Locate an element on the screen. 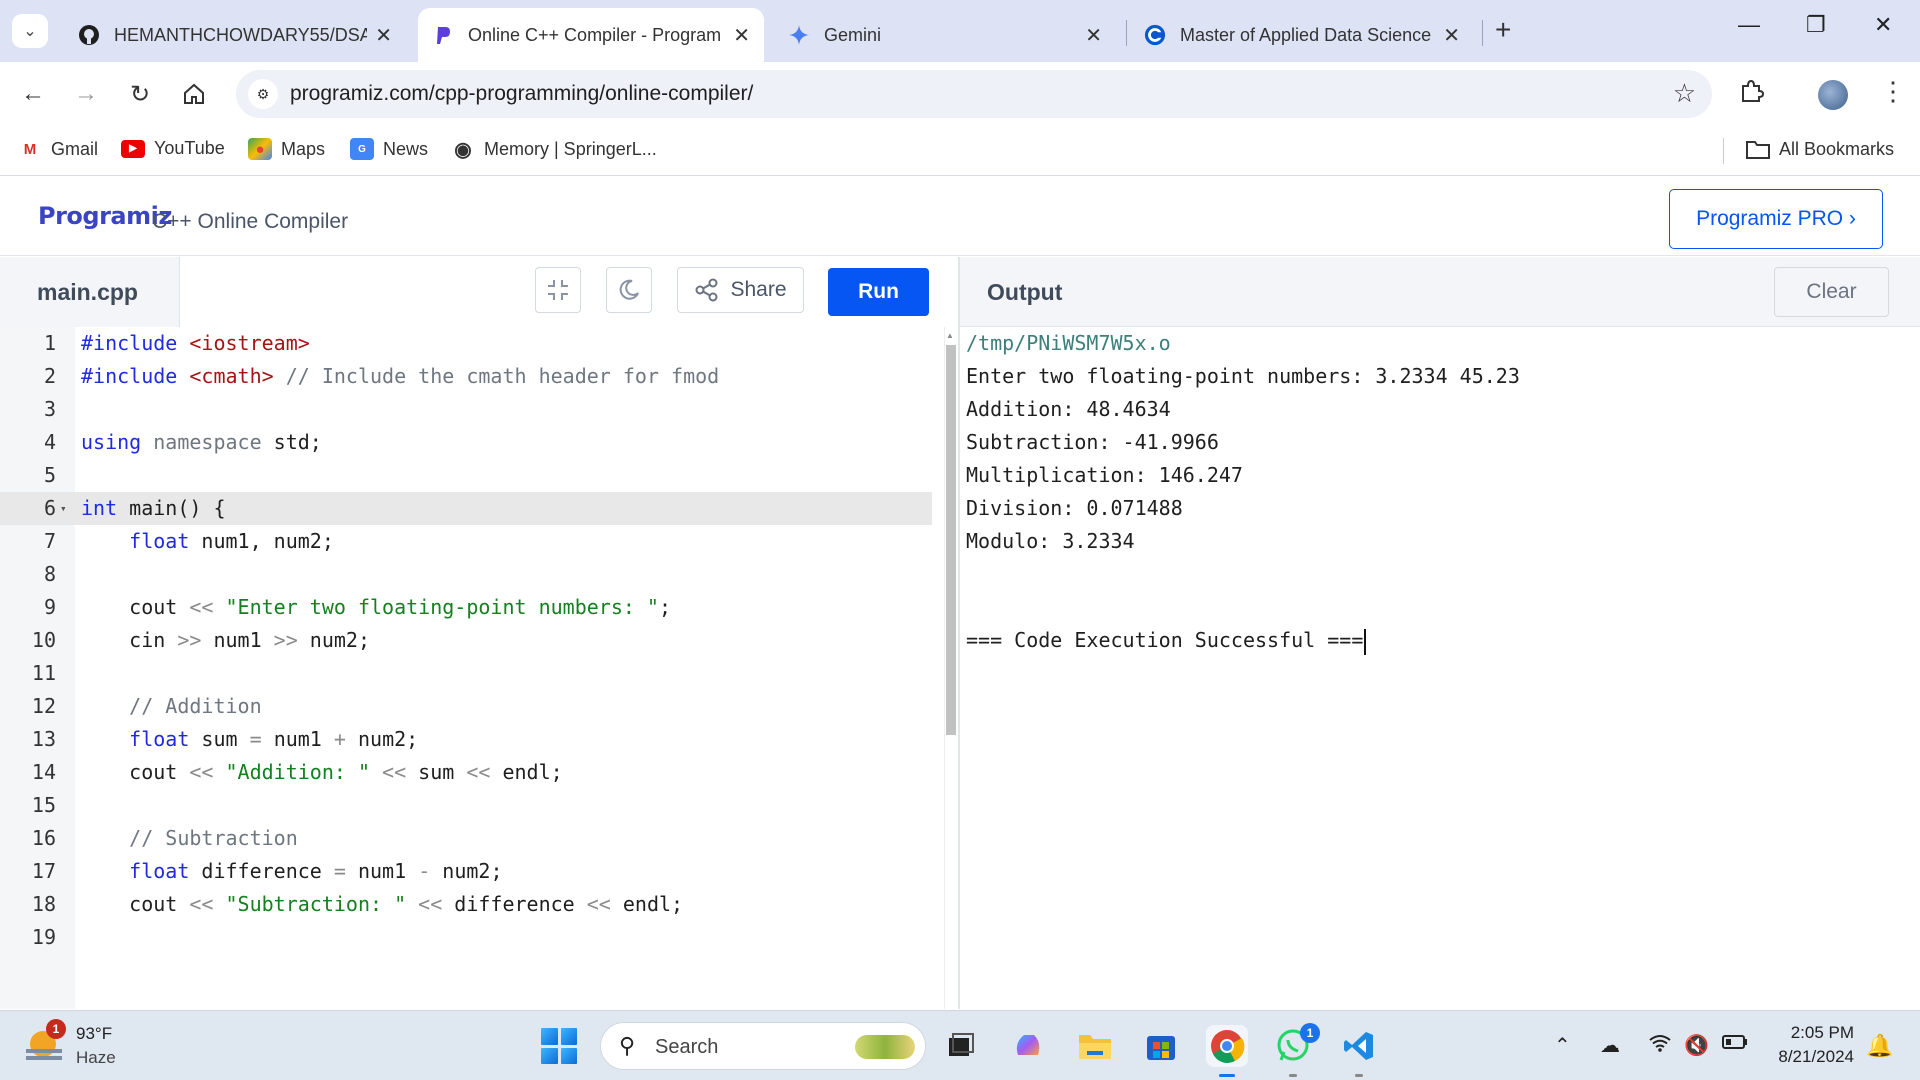 The image size is (1920, 1080). globe-icon: ◉ is located at coordinates (463, 149).